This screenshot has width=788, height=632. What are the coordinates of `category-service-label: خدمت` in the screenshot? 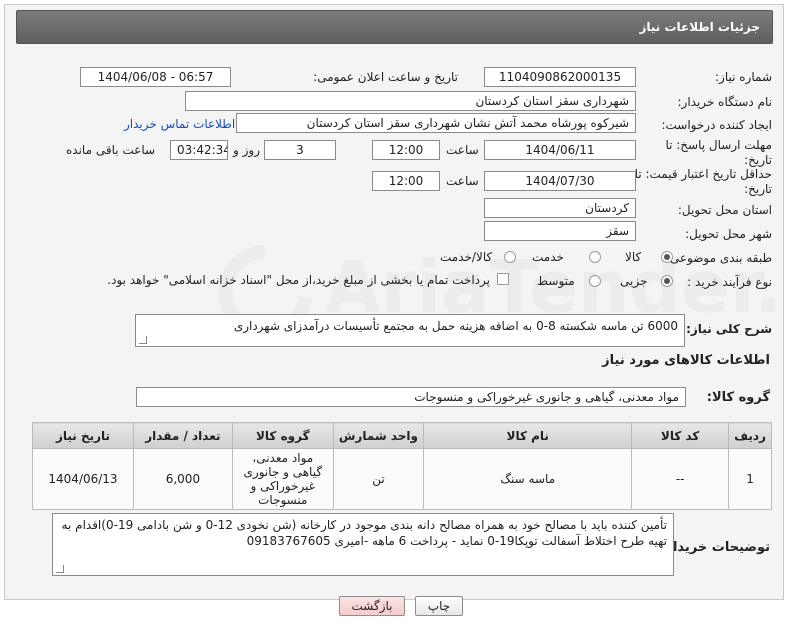 It's located at (548, 257).